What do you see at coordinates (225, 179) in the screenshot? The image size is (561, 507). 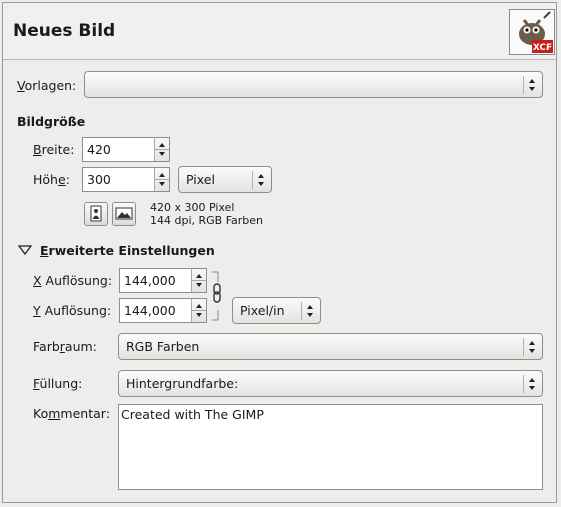 I see `size-unit-combo: Pixel` at bounding box center [225, 179].